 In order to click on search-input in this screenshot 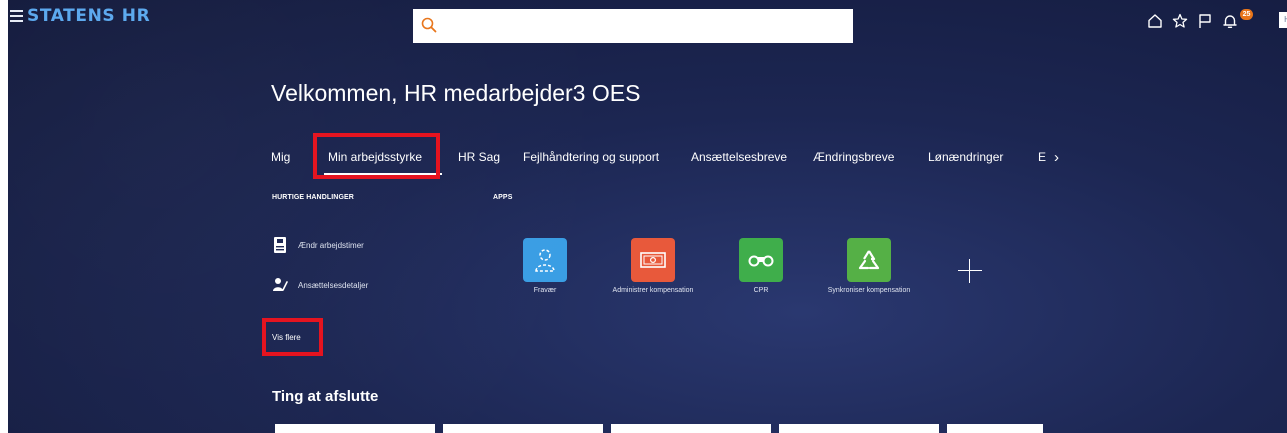, I will do `click(645, 26)`.